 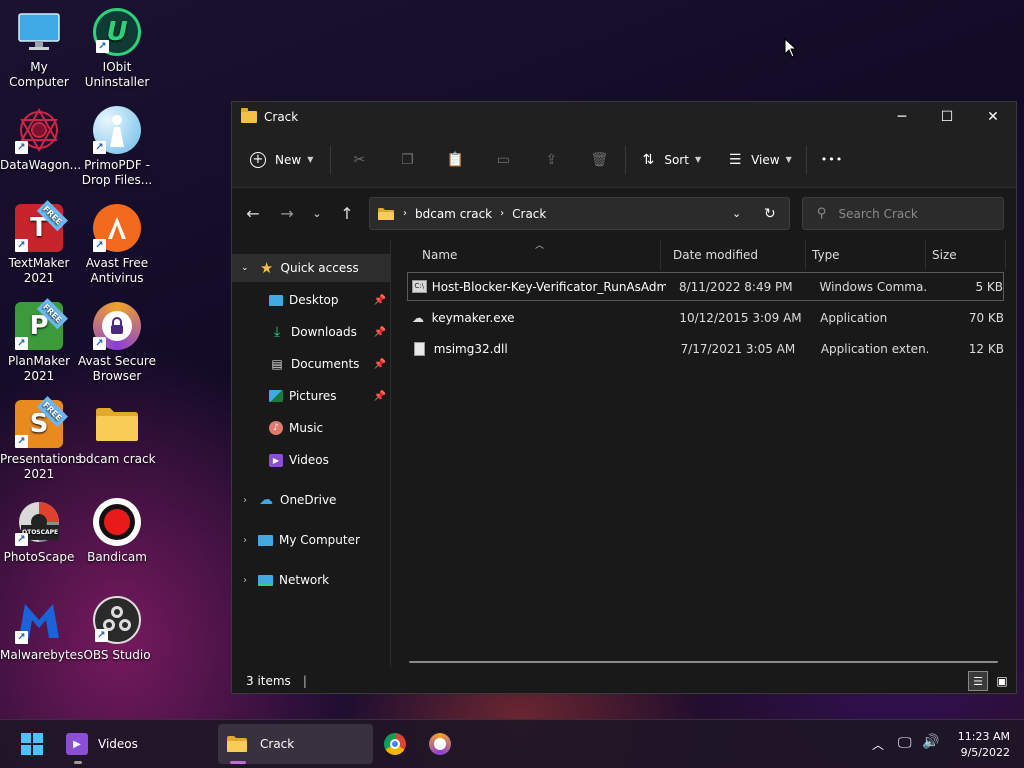 What do you see at coordinates (902, 117) in the screenshot?
I see `minimize-button: ─` at bounding box center [902, 117].